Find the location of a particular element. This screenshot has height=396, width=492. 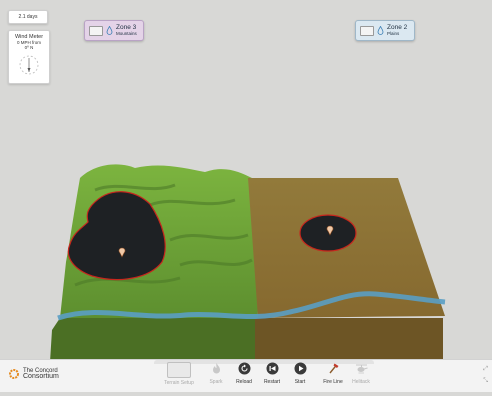

reload-label: Reload is located at coordinates (244, 382).